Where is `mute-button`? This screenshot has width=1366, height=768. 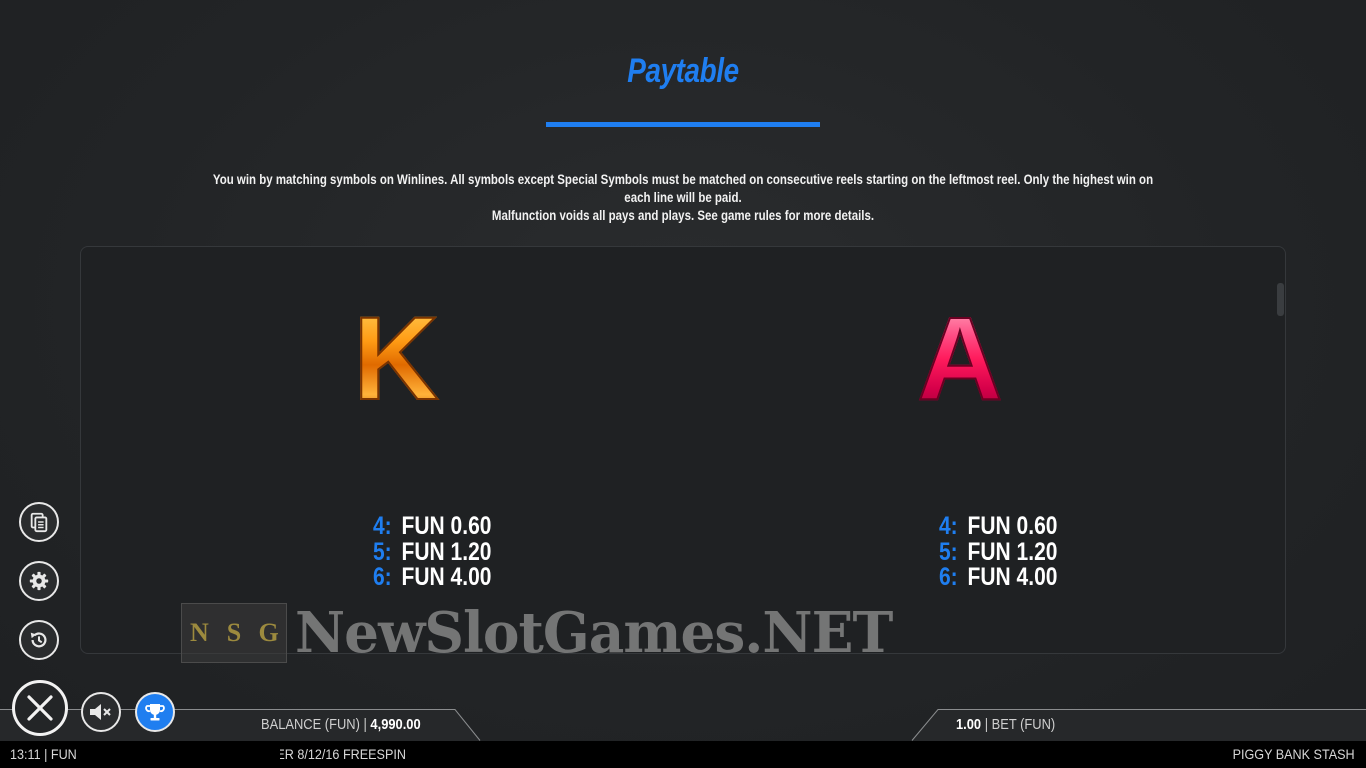
mute-button is located at coordinates (101, 712).